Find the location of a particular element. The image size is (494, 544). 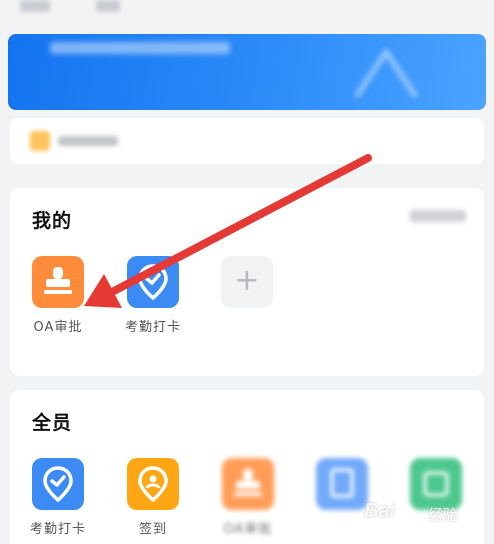

manage-link-blurred is located at coordinates (438, 216).